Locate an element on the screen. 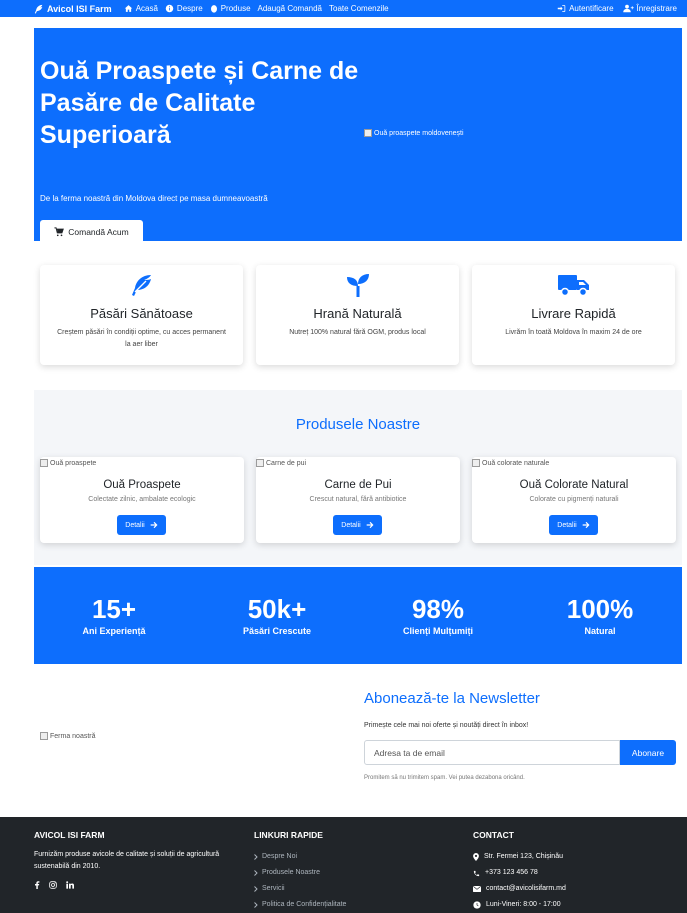 The height and width of the screenshot is (913, 687). order-now-label: Comandă Acum is located at coordinates (98, 232).